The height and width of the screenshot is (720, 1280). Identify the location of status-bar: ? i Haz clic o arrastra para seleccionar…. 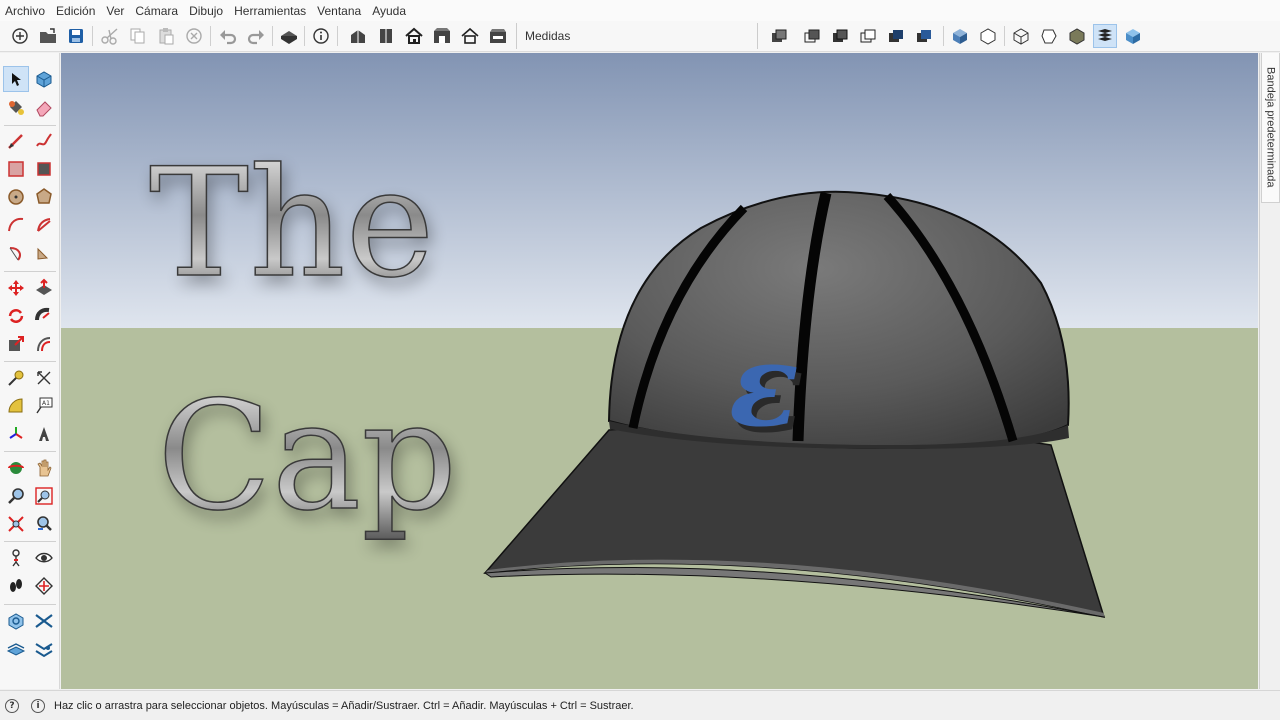
(640, 705).